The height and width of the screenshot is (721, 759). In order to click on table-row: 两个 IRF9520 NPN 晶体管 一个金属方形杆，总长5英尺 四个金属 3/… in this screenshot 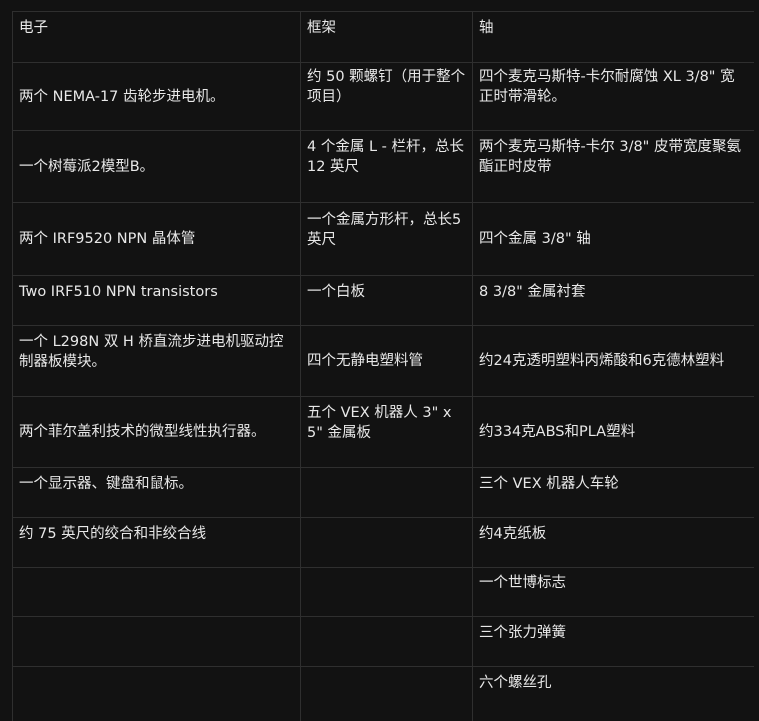, I will do `click(384, 239)`.